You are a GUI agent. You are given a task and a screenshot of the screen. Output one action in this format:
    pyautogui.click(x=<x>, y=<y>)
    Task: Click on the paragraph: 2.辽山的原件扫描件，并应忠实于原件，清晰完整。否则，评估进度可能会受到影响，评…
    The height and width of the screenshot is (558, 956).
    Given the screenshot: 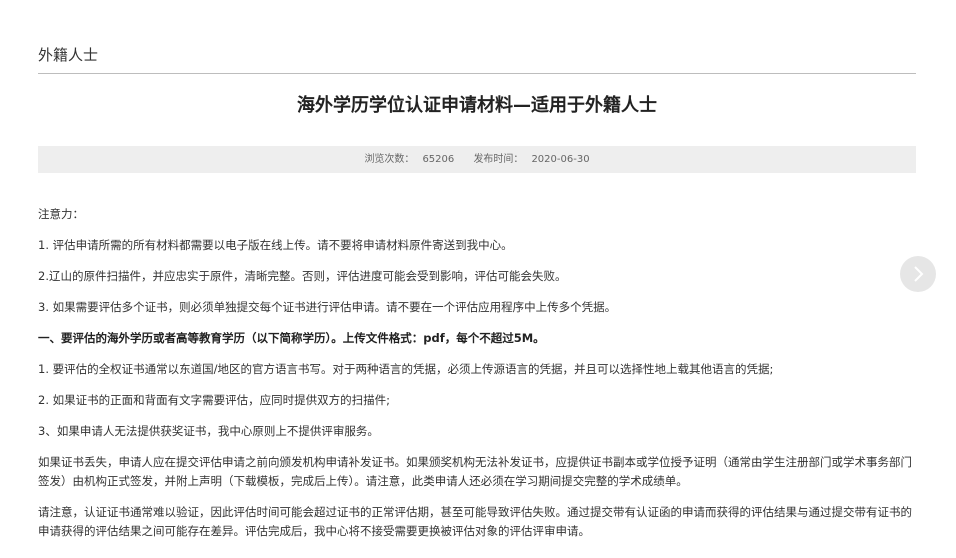 What is the action you would take?
    pyautogui.click(x=302, y=276)
    